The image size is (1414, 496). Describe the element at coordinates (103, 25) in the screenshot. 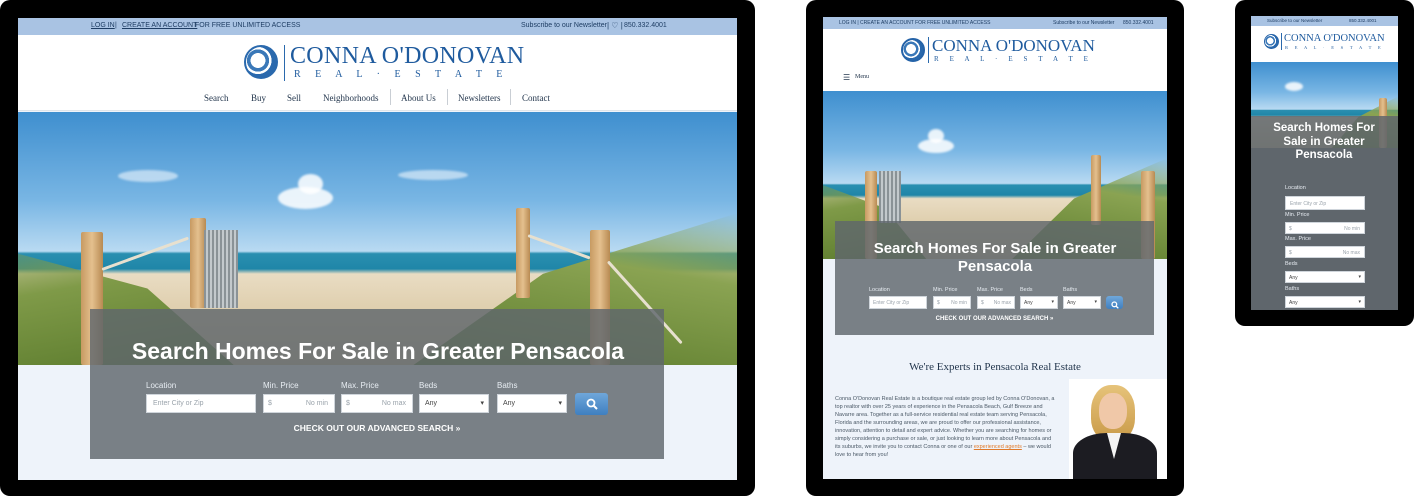

I see `login-link: LOG IN` at that location.